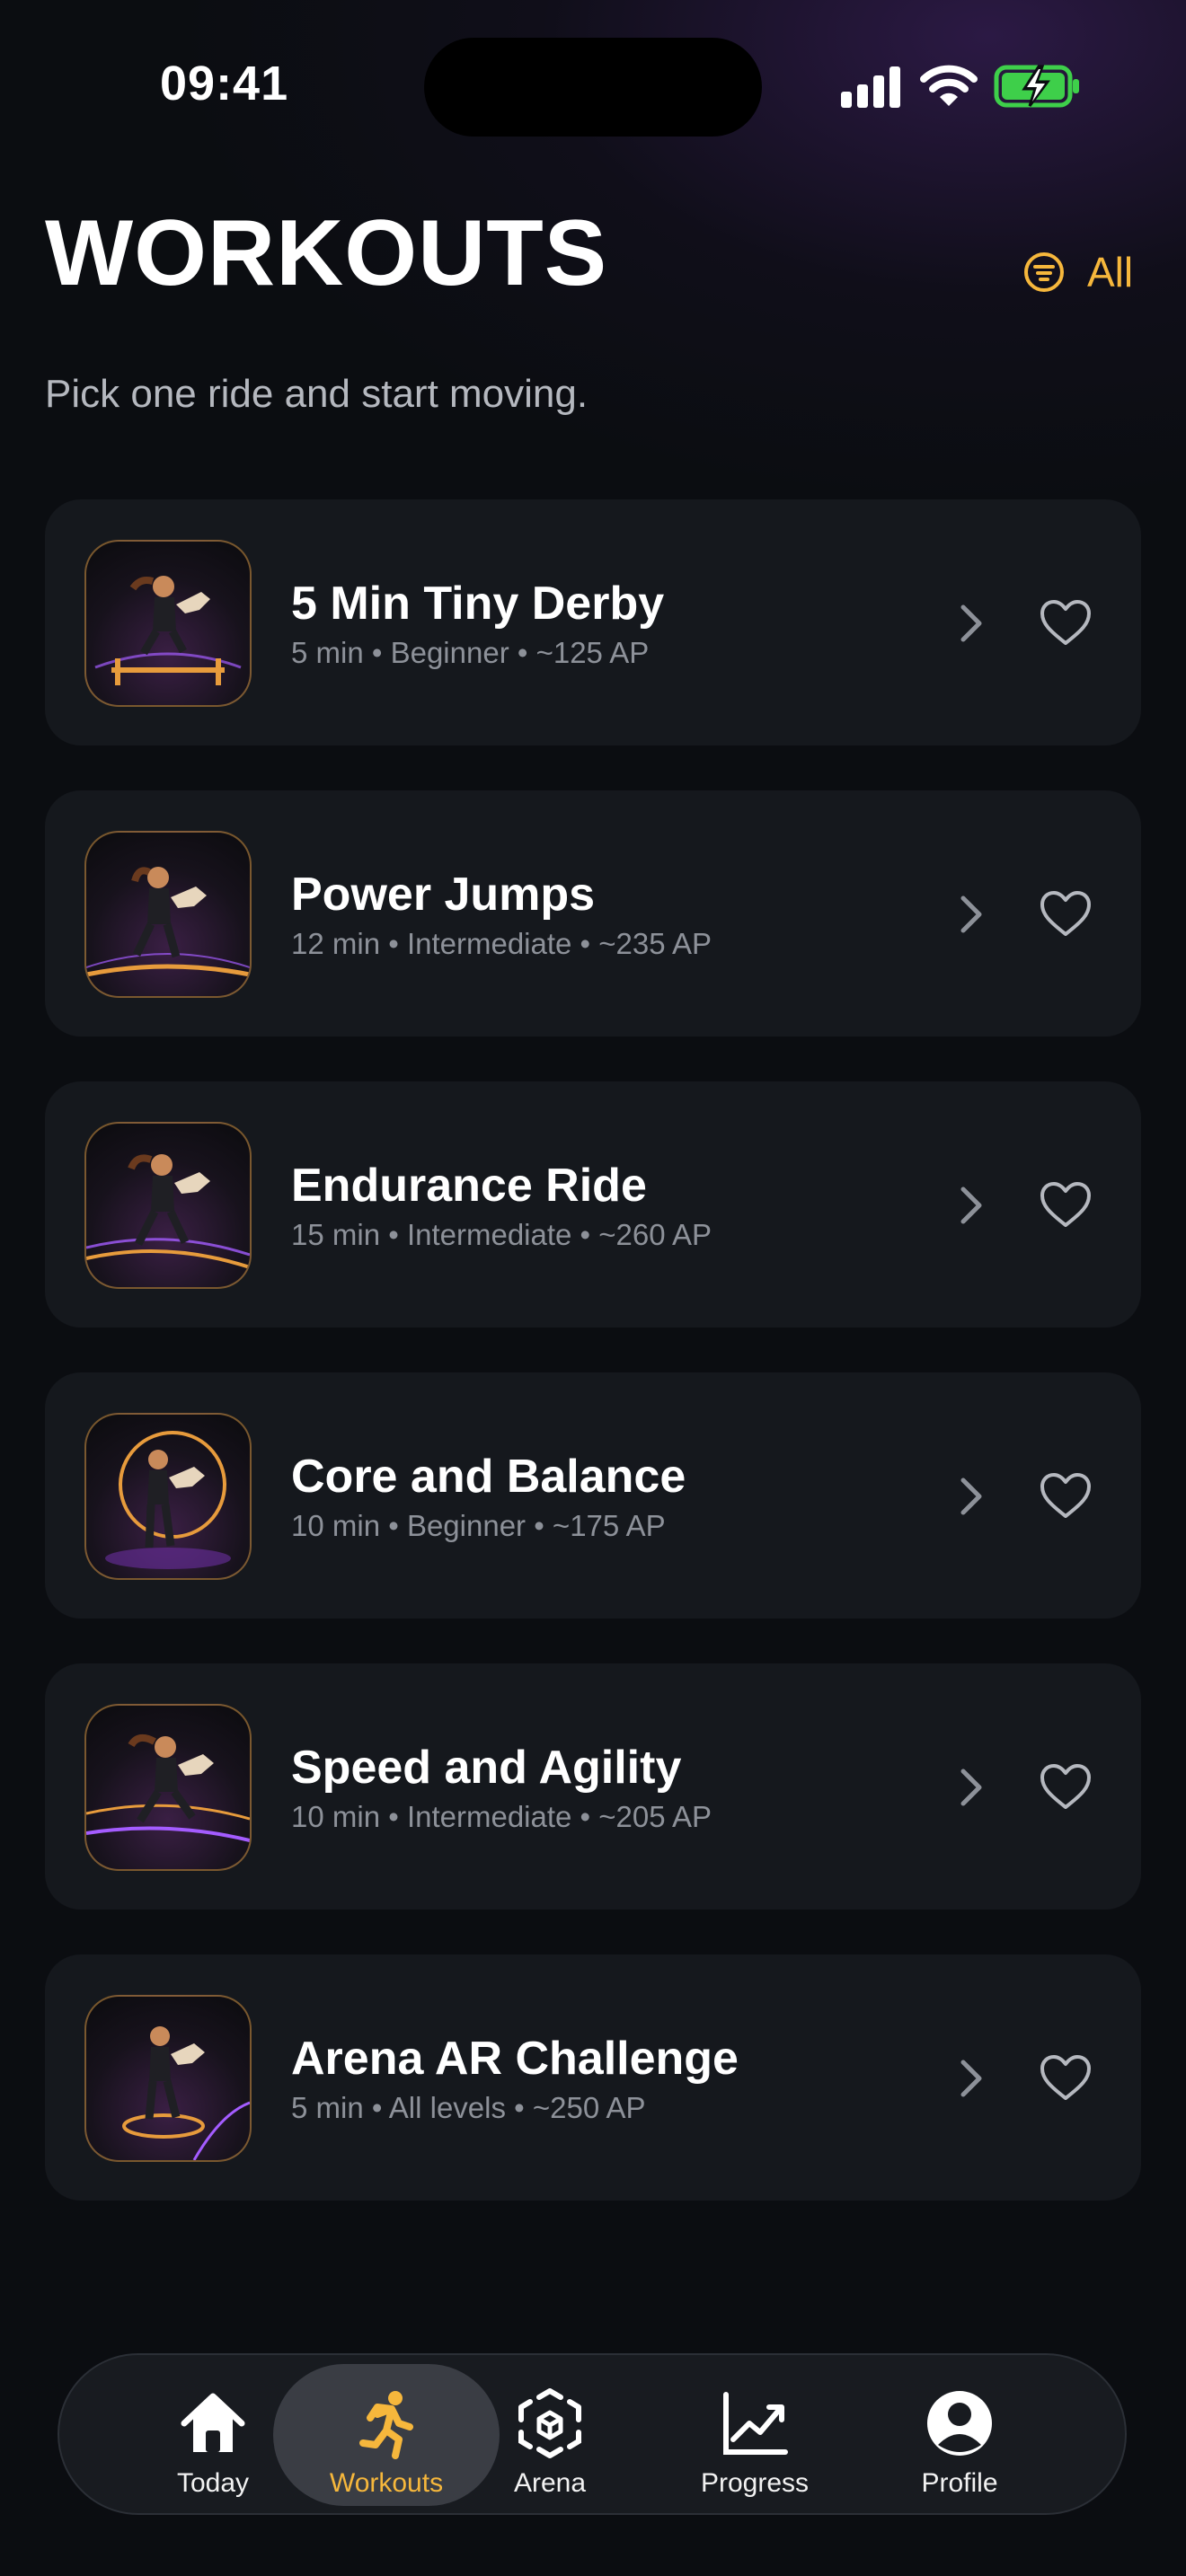 This screenshot has height=2576, width=1186. I want to click on tab-label: Progress, so click(755, 2483).